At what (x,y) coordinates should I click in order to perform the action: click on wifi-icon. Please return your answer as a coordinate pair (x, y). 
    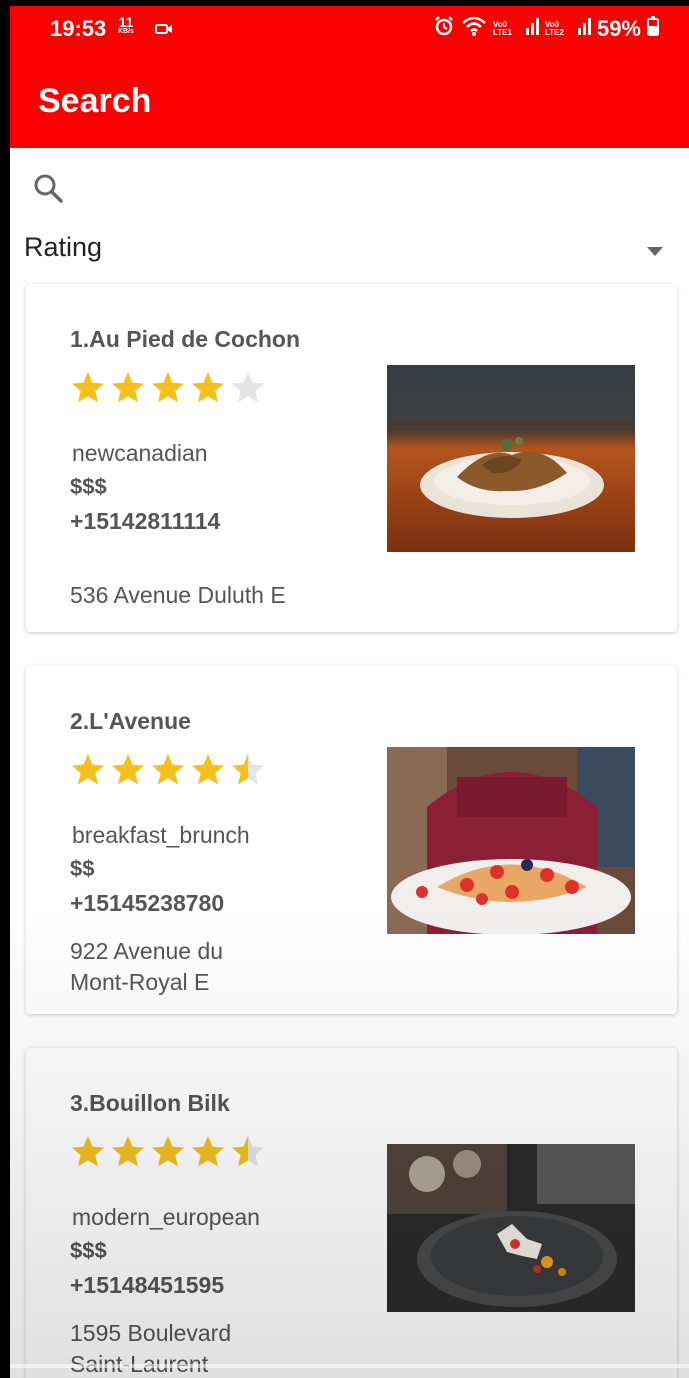
    Looking at the image, I should click on (474, 29).